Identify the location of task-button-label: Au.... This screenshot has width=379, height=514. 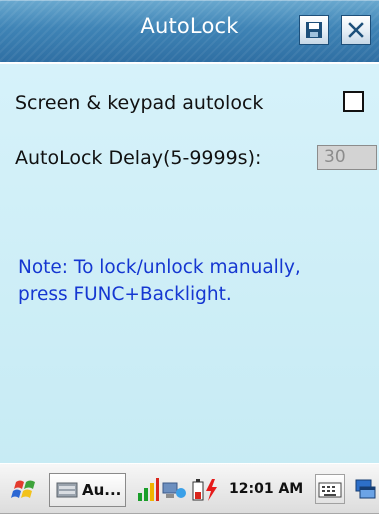
(102, 490).